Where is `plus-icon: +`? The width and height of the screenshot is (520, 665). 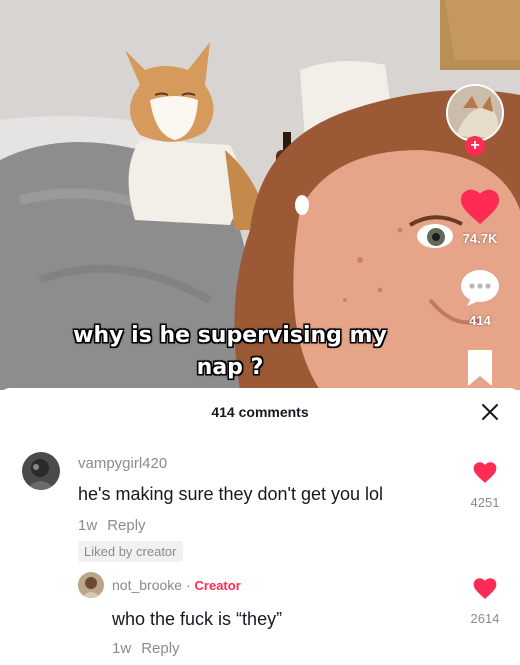 plus-icon: + is located at coordinates (475, 145).